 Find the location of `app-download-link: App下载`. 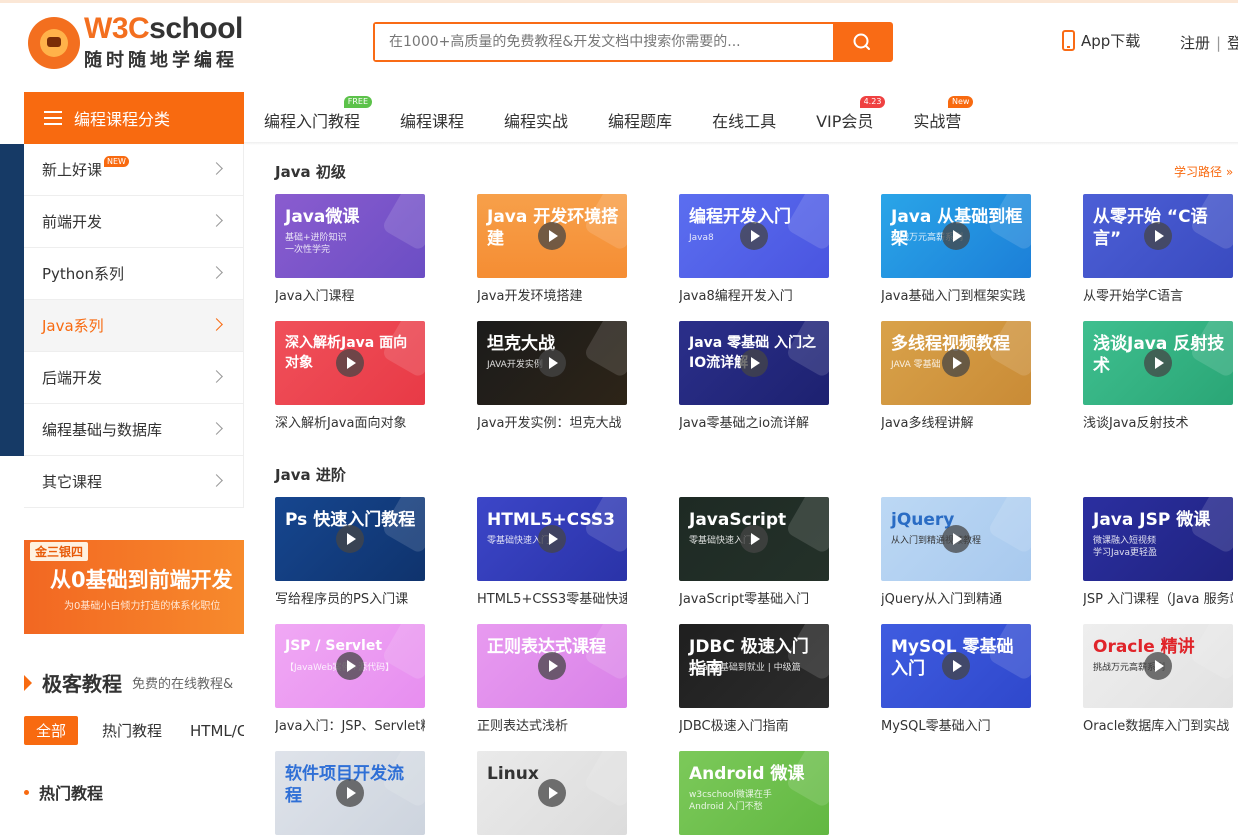

app-download-link: App下载 is located at coordinates (1101, 40).